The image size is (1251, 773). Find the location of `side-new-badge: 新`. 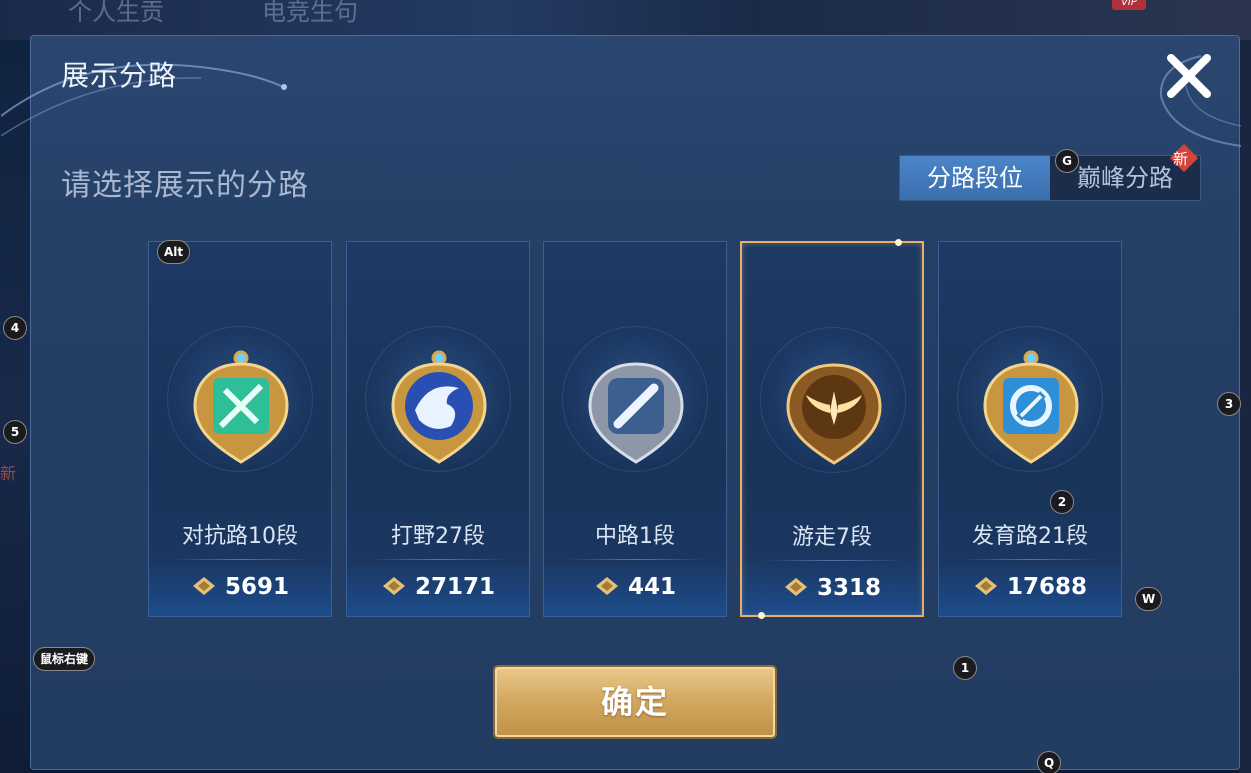

side-new-badge: 新 is located at coordinates (8, 473).